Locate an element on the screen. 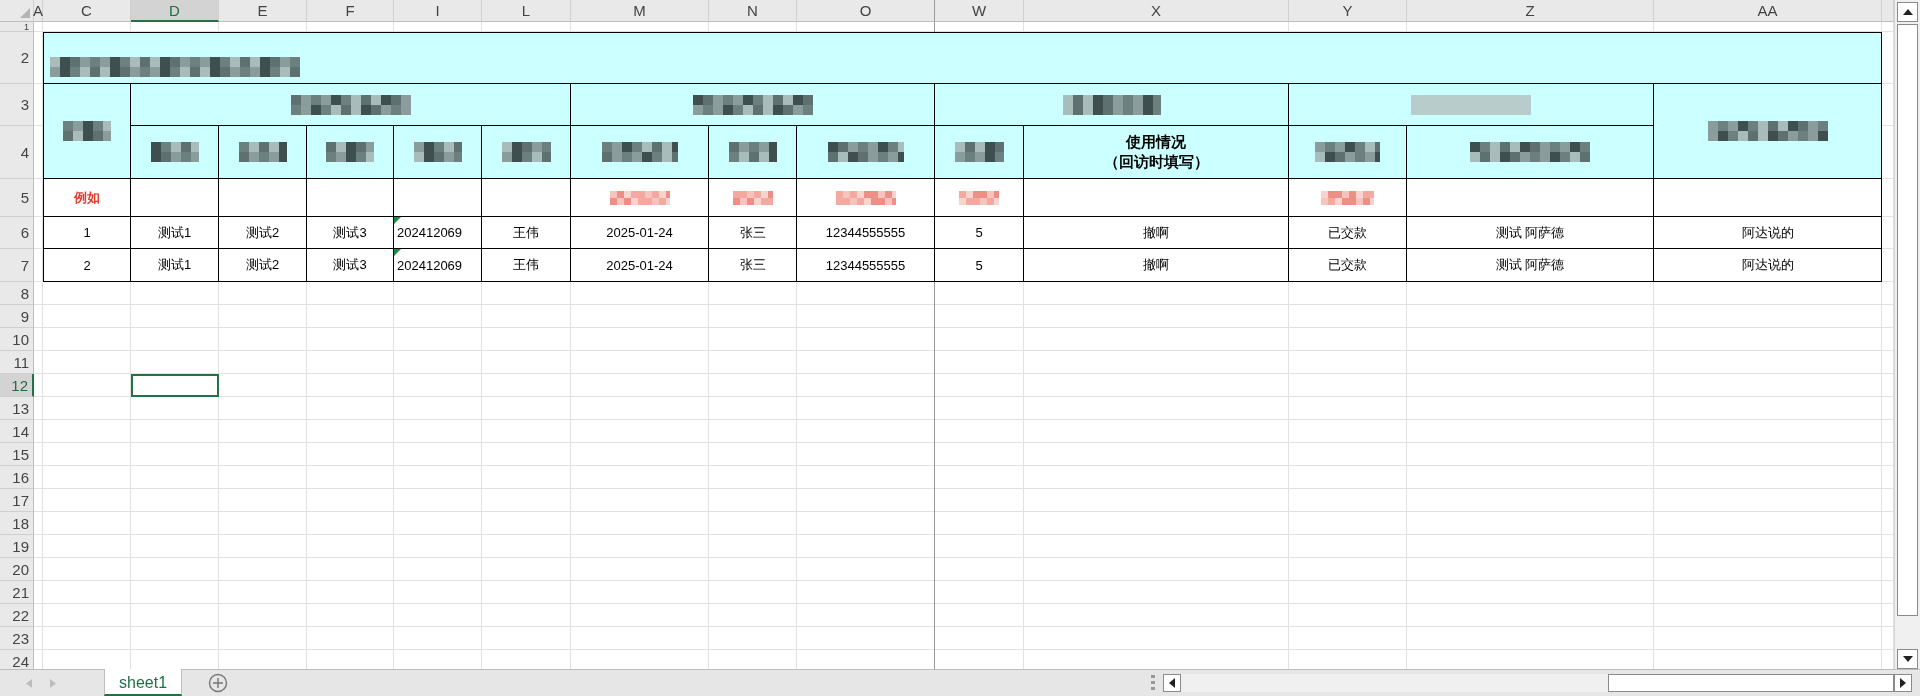  row-header: 13 is located at coordinates (17, 408).